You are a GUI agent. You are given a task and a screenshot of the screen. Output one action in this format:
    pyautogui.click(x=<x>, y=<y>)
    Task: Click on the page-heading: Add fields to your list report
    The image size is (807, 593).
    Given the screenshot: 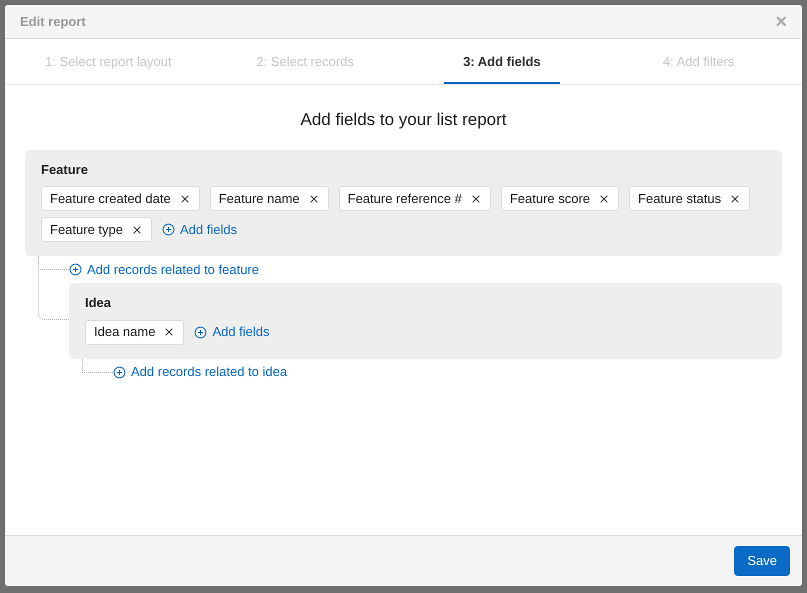 What is the action you would take?
    pyautogui.click(x=404, y=120)
    